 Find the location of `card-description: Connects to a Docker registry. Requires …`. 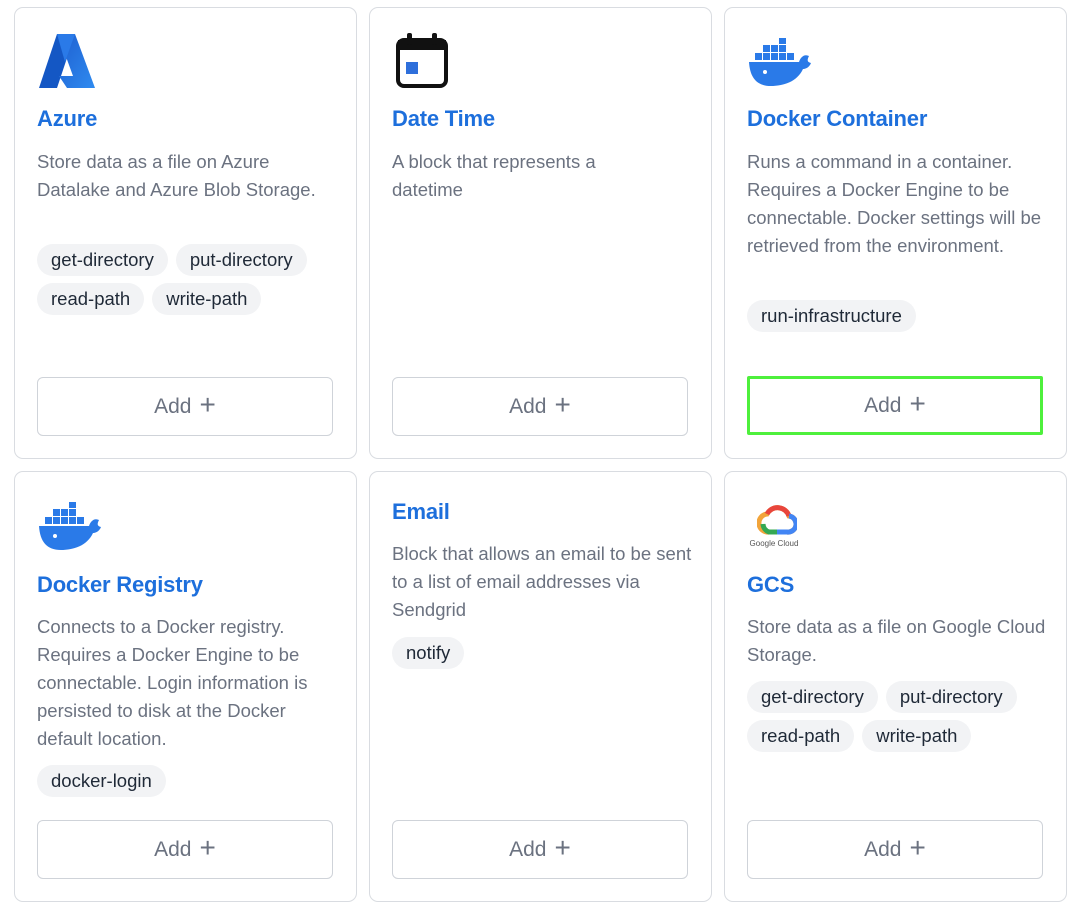

card-description: Connects to a Docker registry. Requires … is located at coordinates (172, 682).